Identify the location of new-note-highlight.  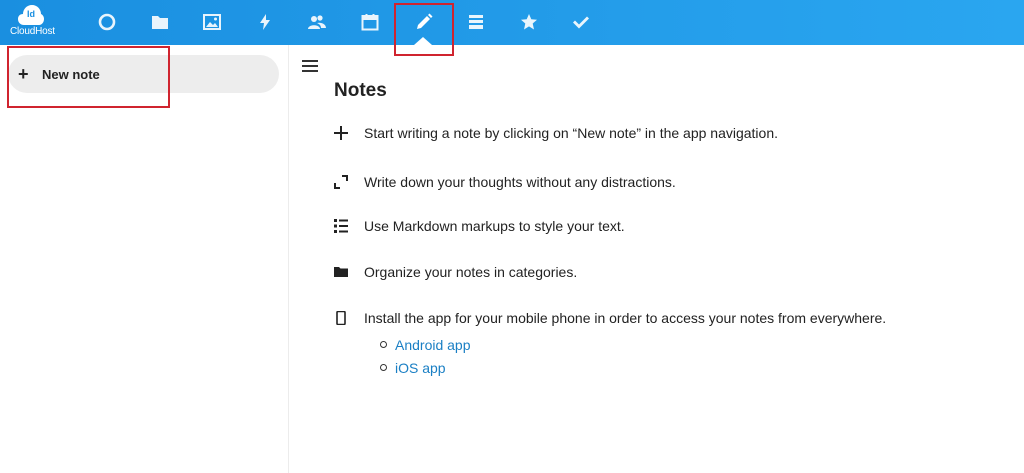
(88, 77).